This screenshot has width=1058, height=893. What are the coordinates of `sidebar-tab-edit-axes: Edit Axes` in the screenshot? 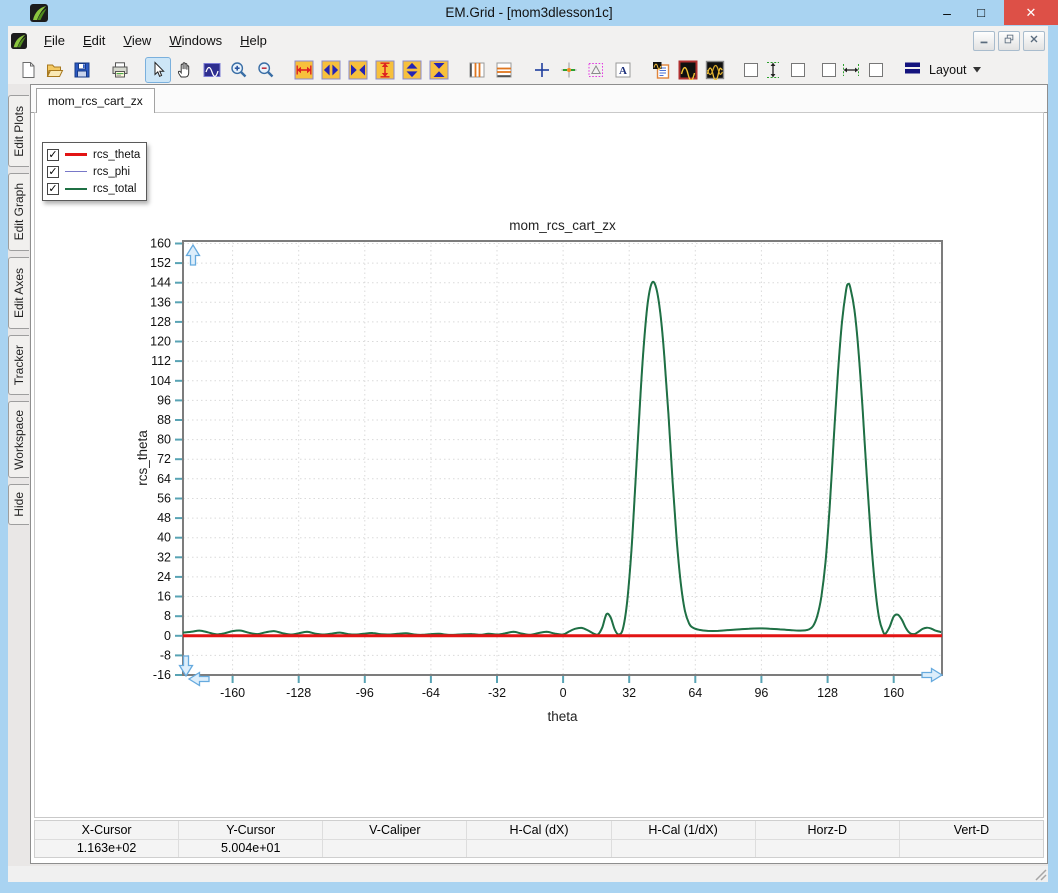 It's located at (18, 293).